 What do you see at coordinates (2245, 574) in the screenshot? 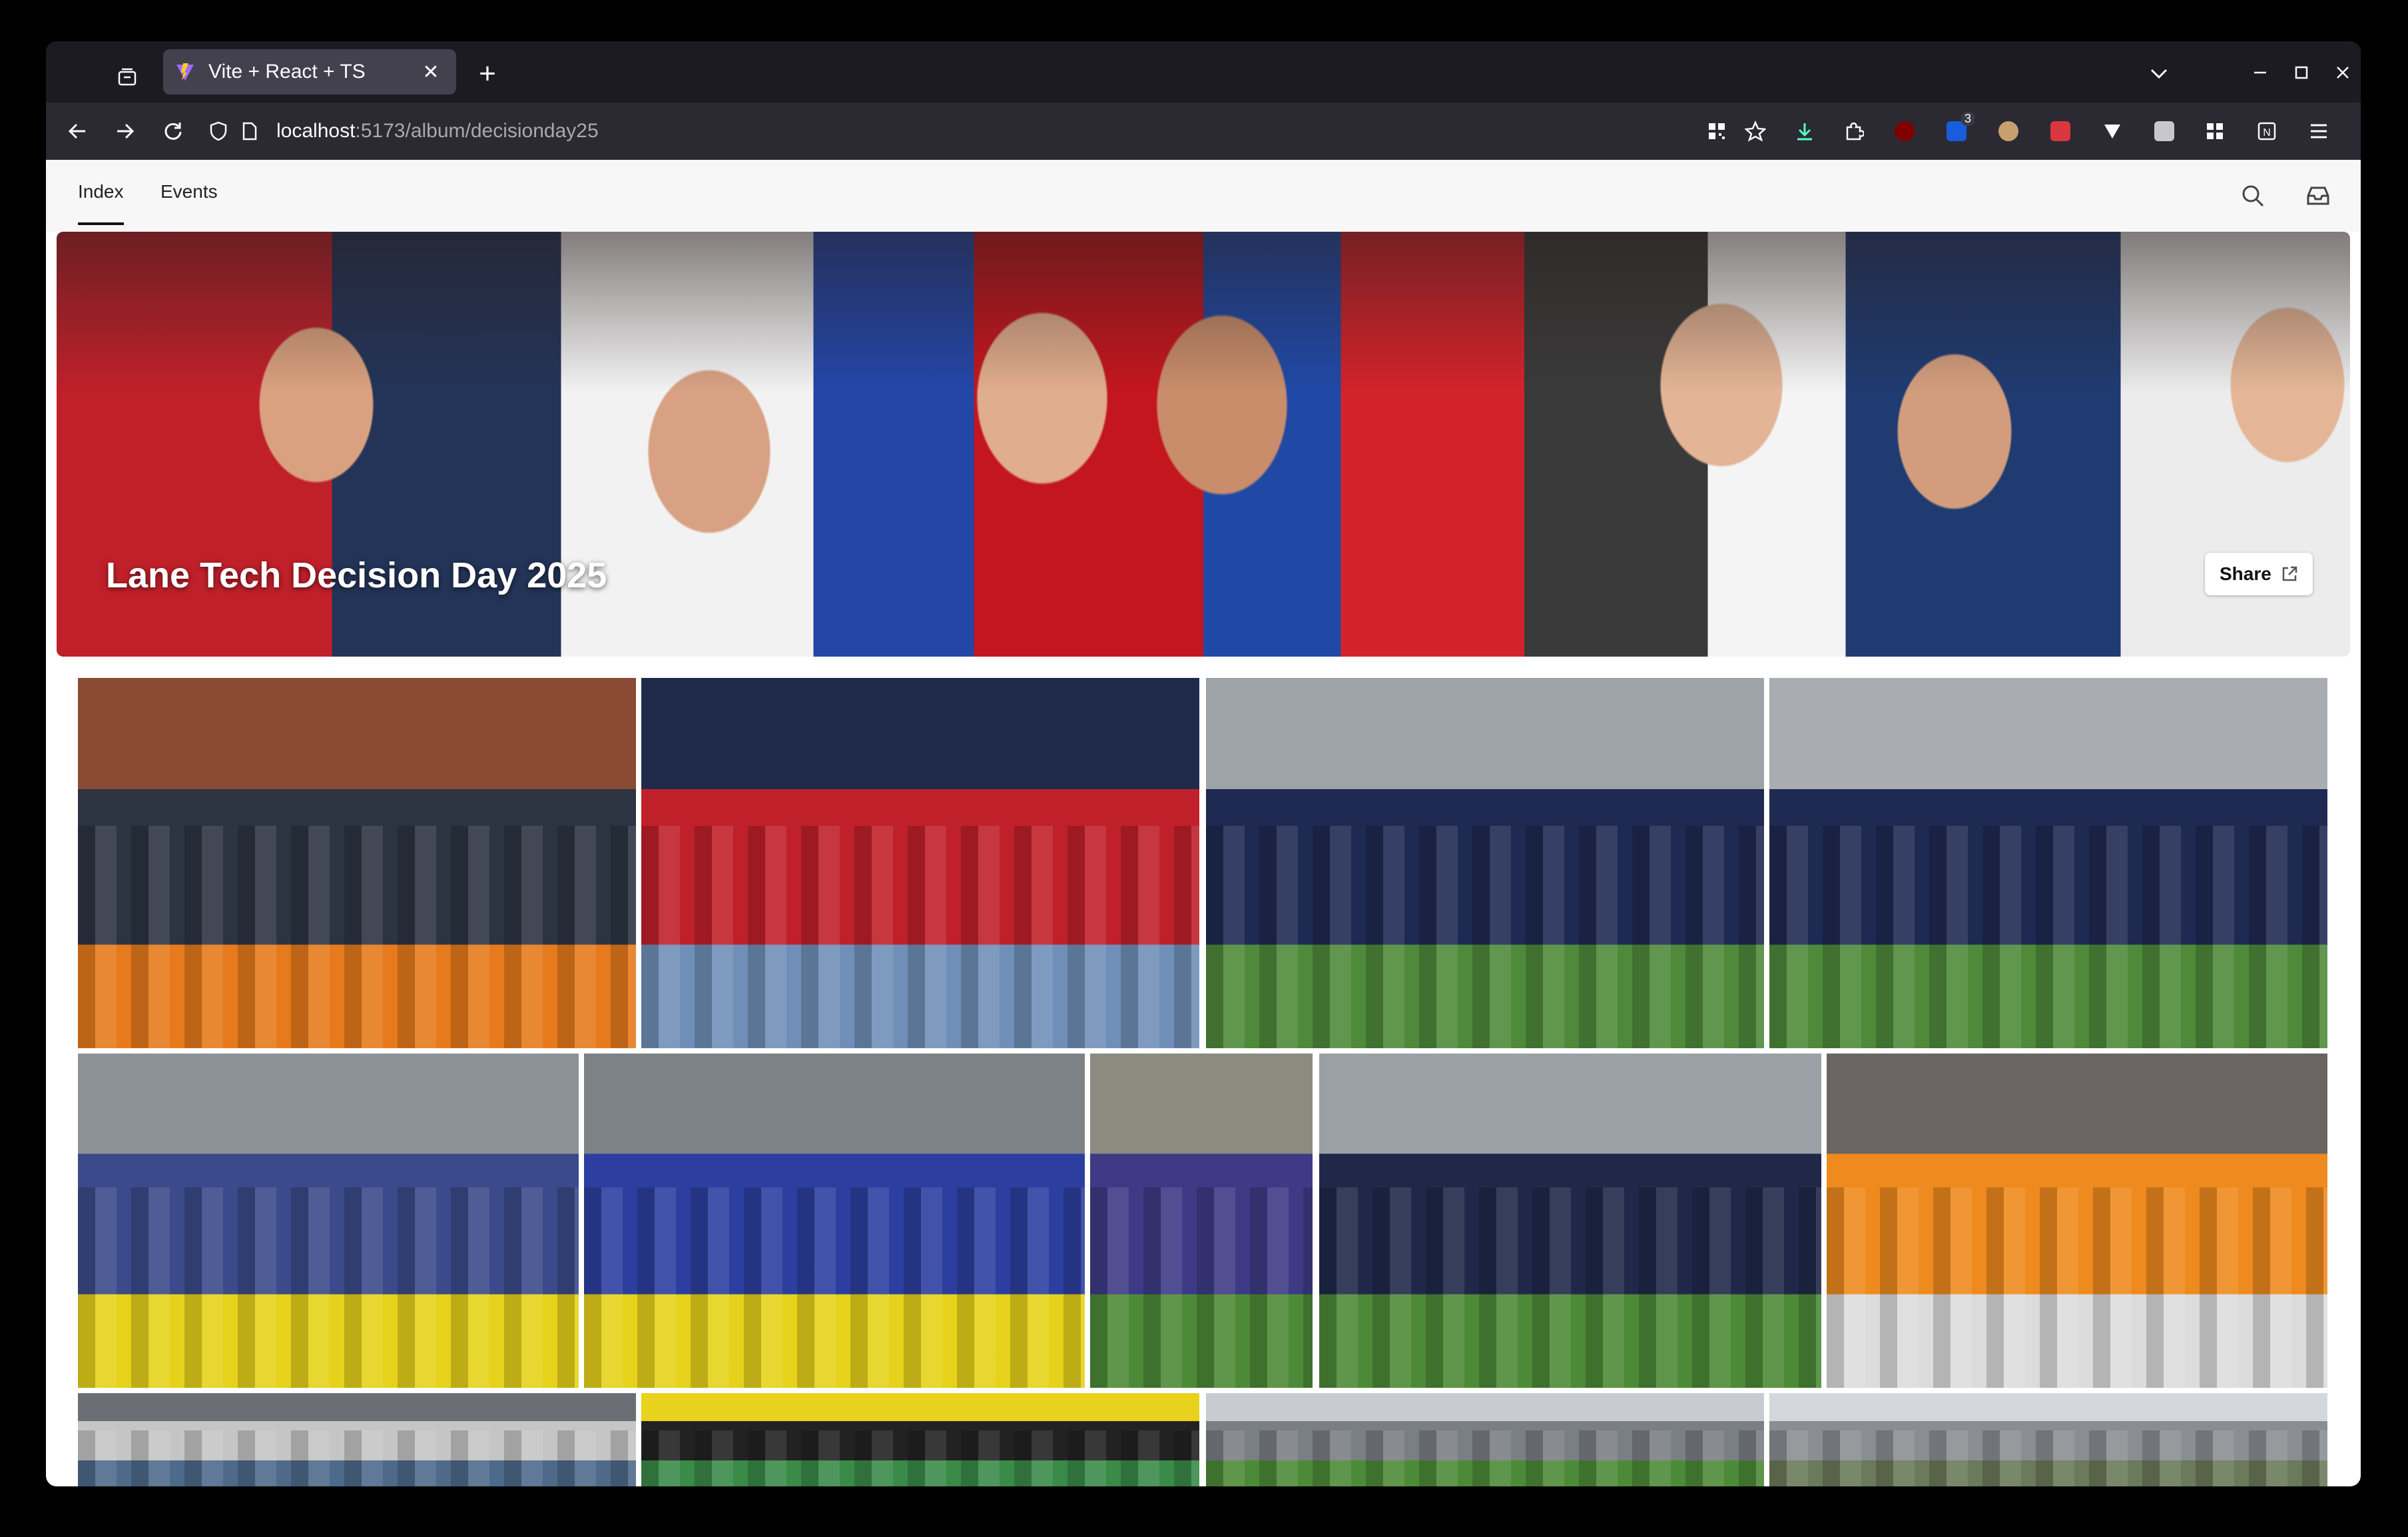
I see `share-label: Share` at bounding box center [2245, 574].